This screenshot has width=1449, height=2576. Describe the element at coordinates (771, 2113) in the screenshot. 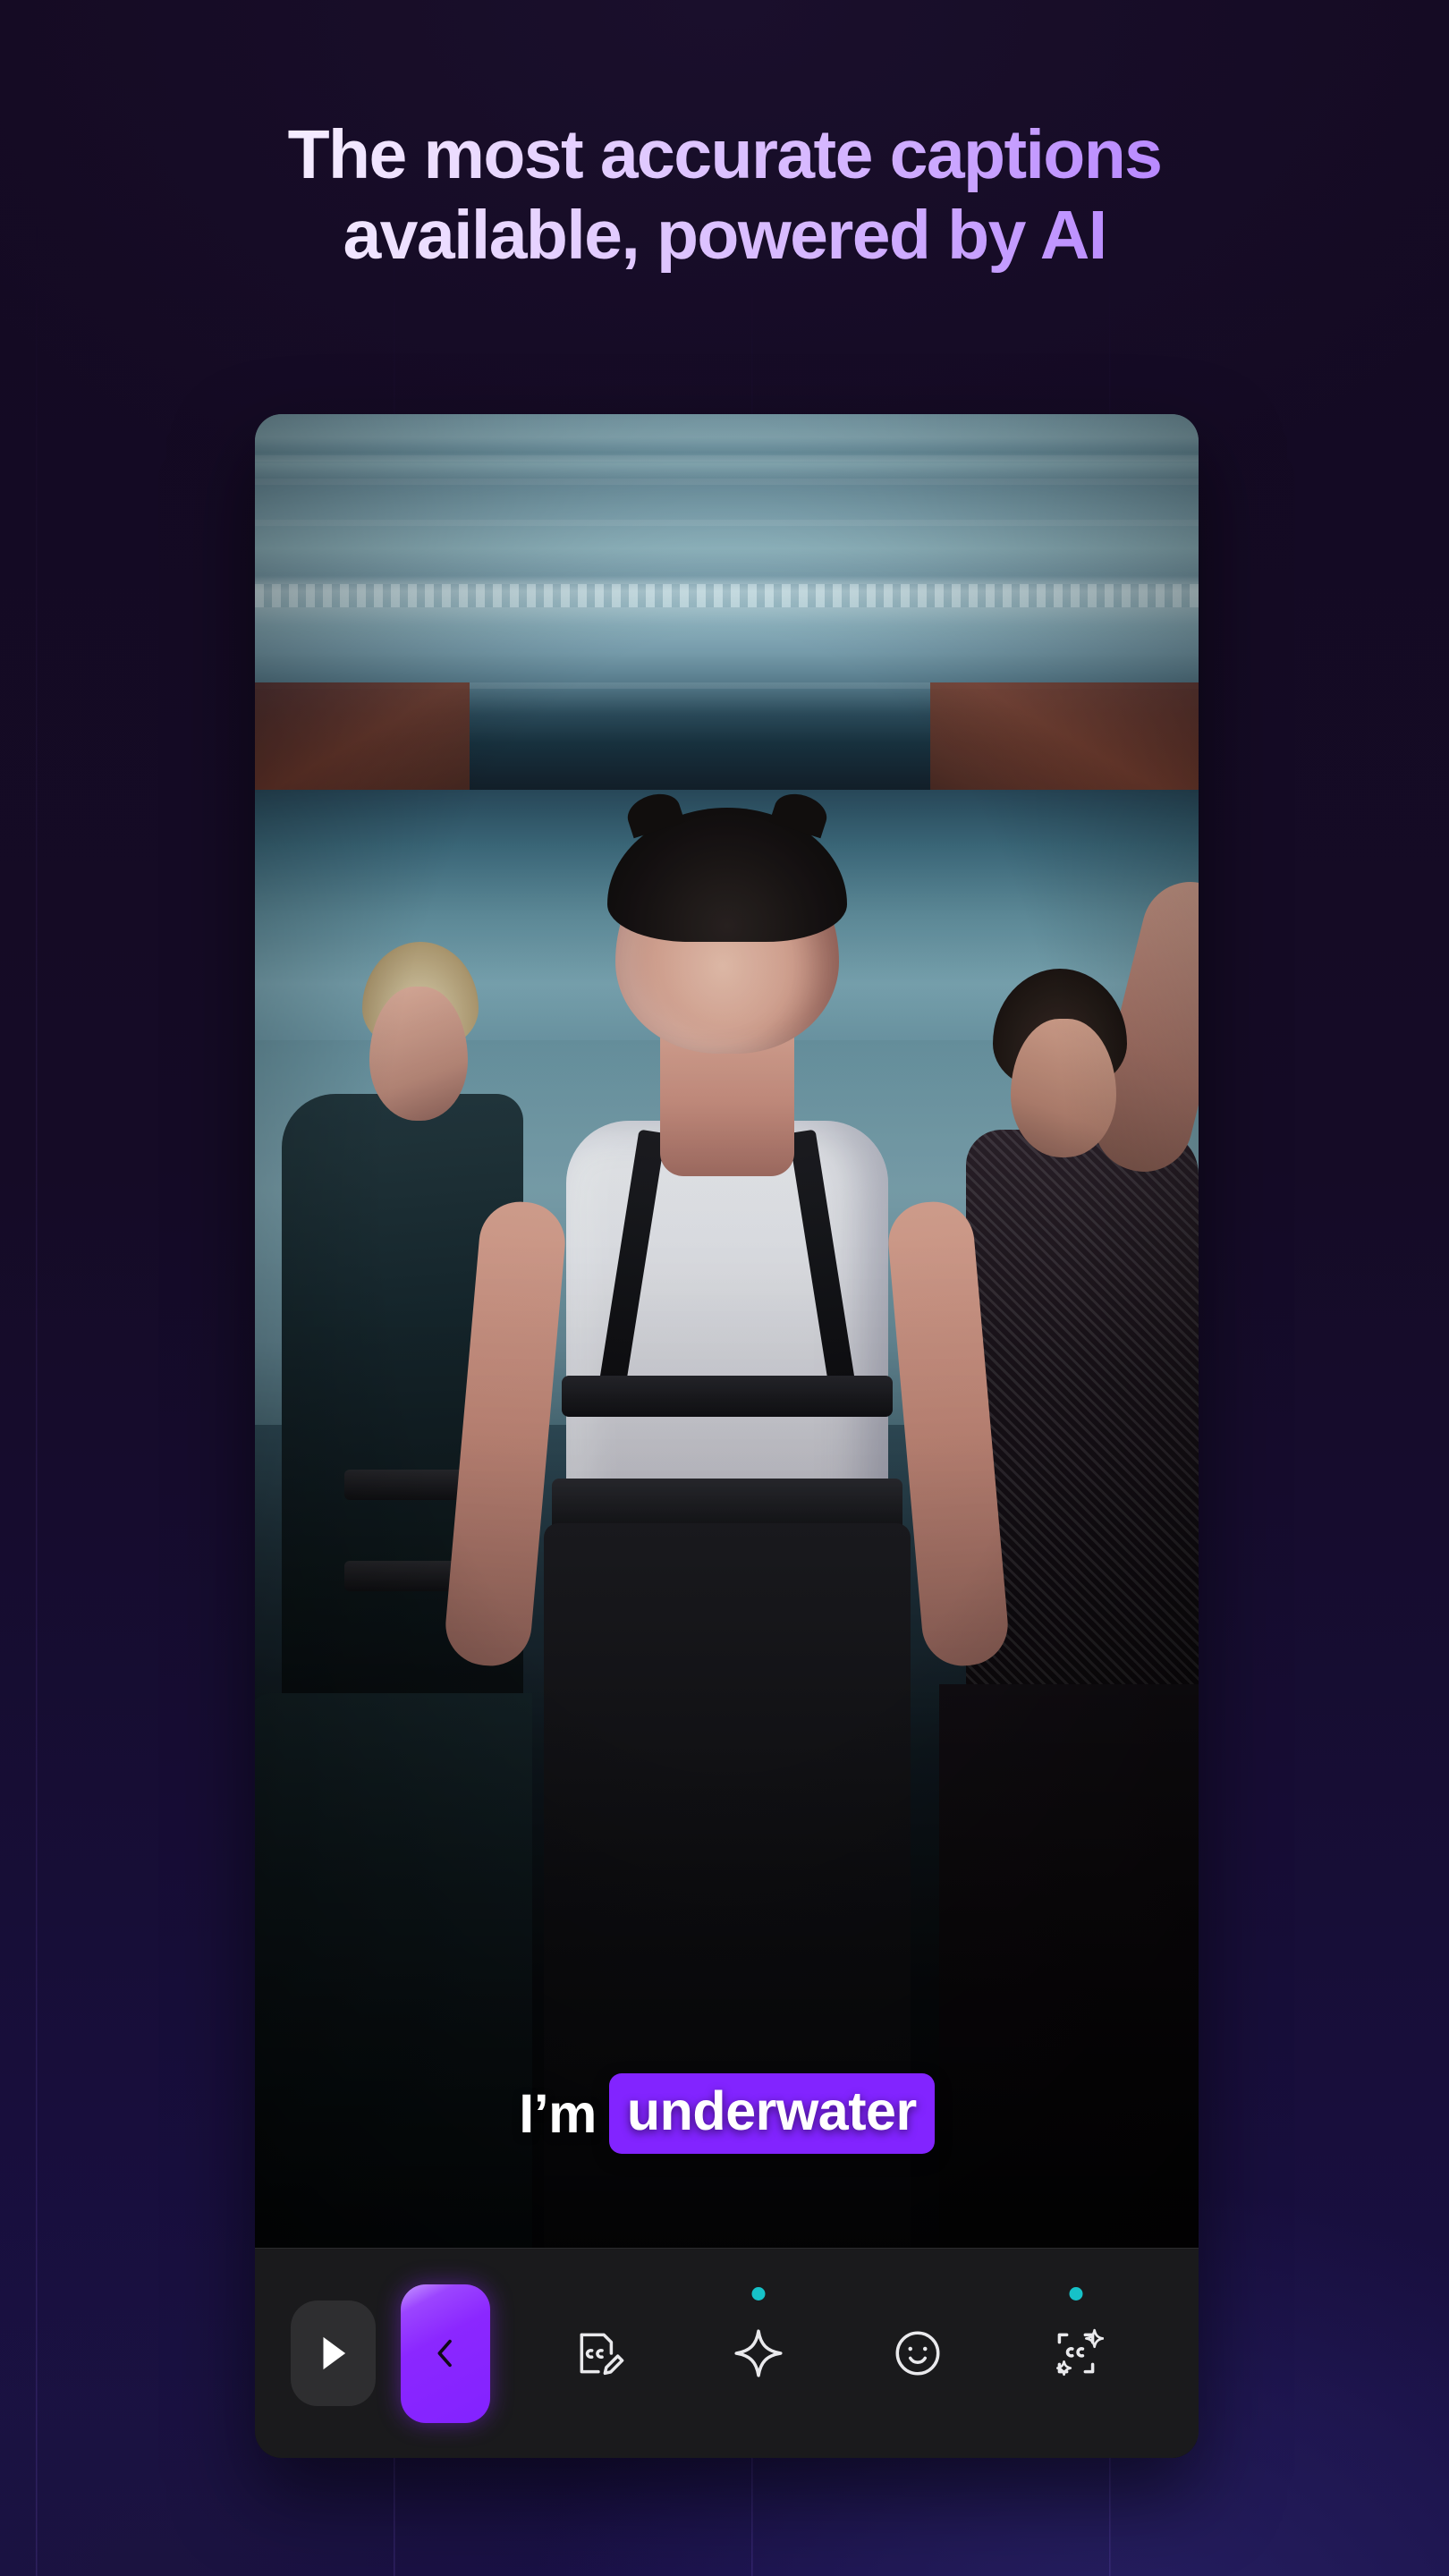

I see `caption-word-highlighted: underwater` at that location.